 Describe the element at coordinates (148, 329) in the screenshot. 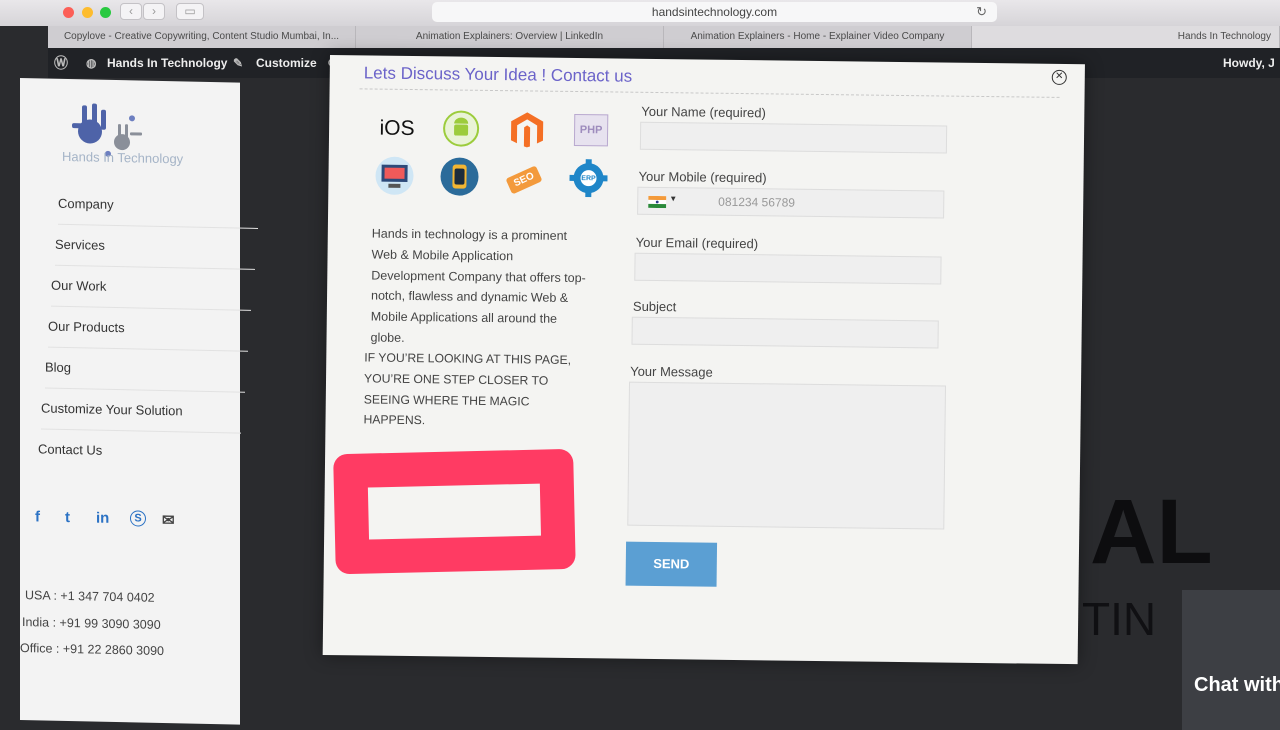

I see `sidebar-item-our-products: Our Products` at that location.